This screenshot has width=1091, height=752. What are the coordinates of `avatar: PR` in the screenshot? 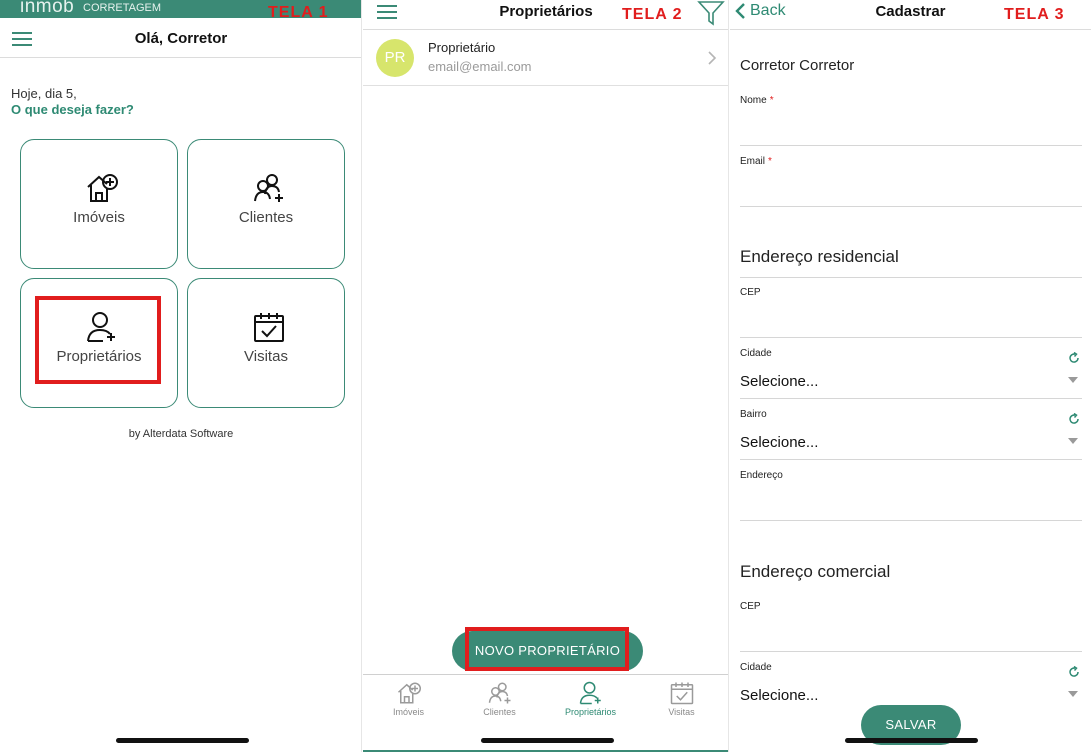 It's located at (395, 58).